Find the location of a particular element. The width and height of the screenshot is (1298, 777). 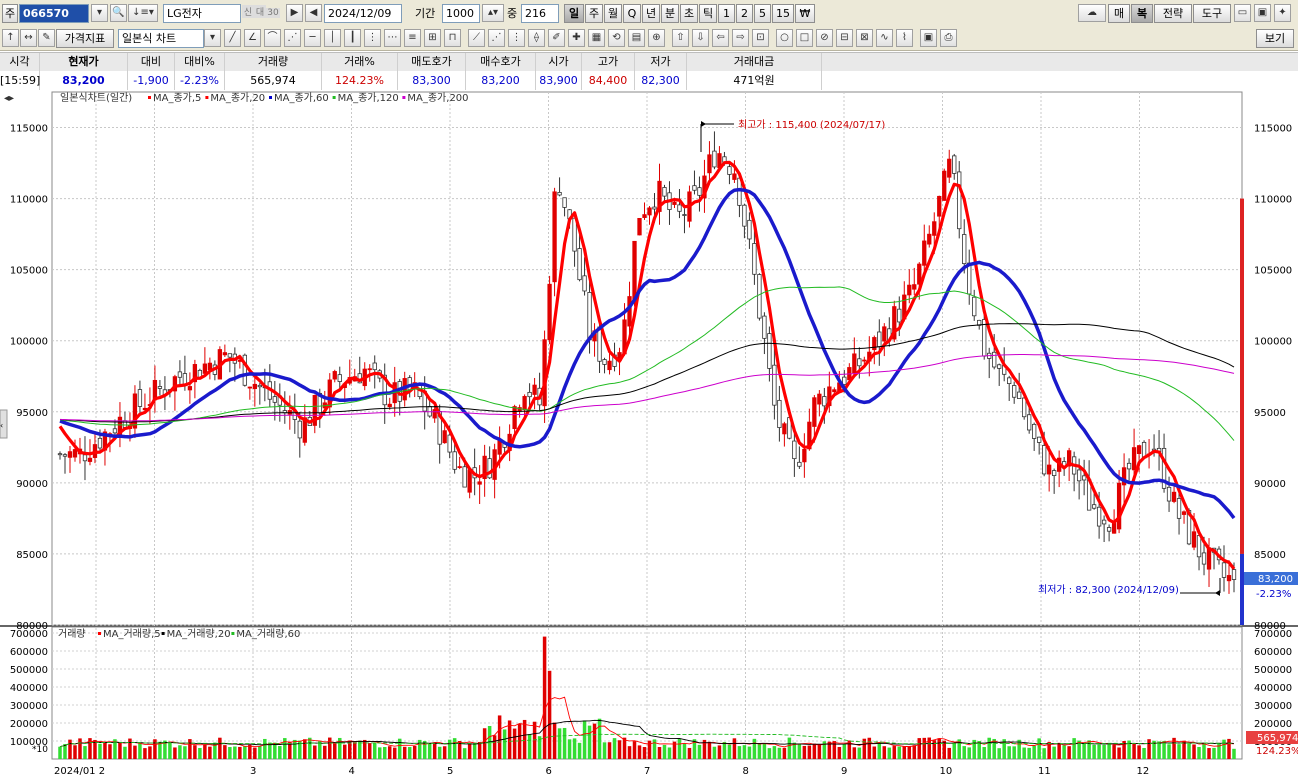

pen-tool-icon: ✐ is located at coordinates (556, 38).